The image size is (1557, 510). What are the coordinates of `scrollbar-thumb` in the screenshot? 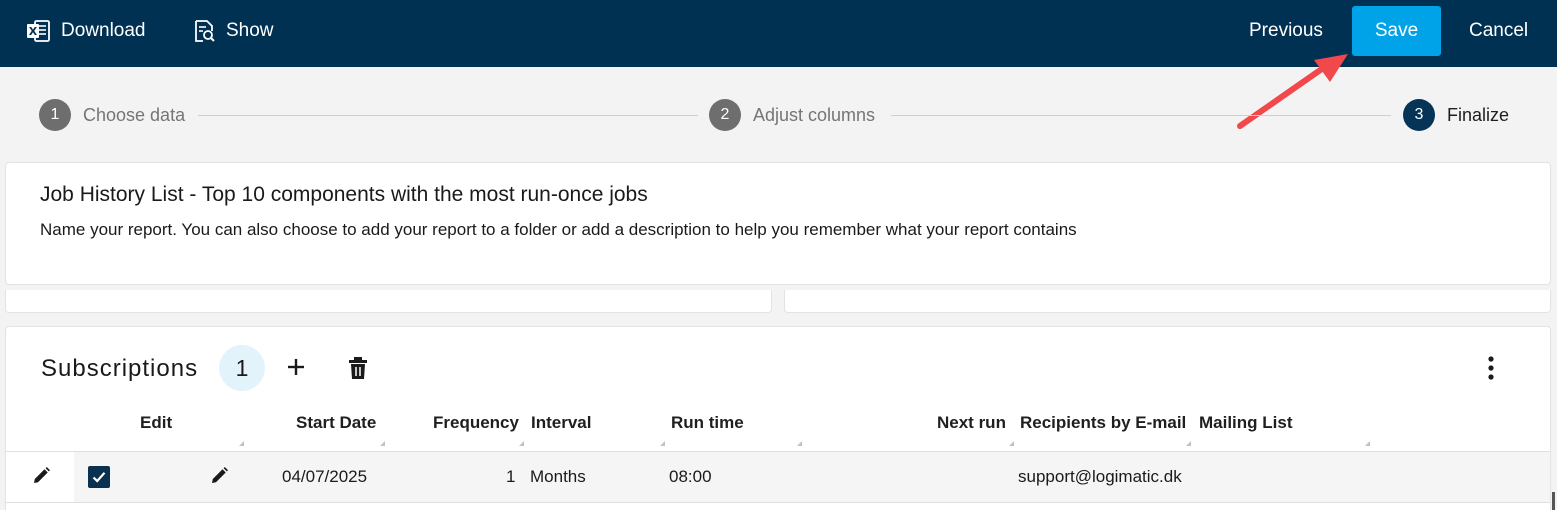 It's located at (1553, 501).